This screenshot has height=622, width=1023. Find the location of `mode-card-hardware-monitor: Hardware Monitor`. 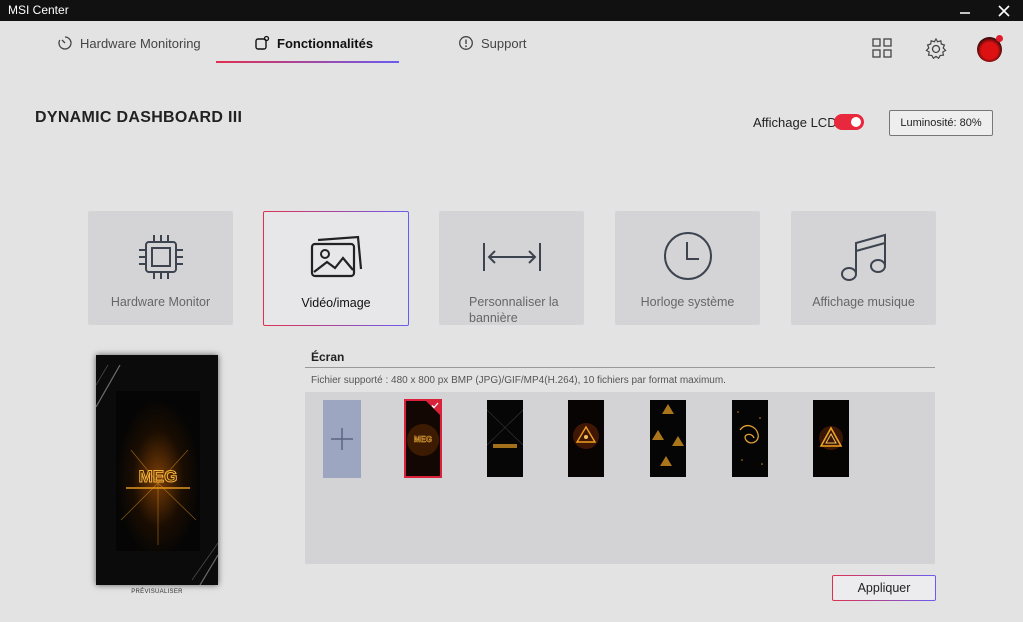

mode-card-hardware-monitor: Hardware Monitor is located at coordinates (160, 268).